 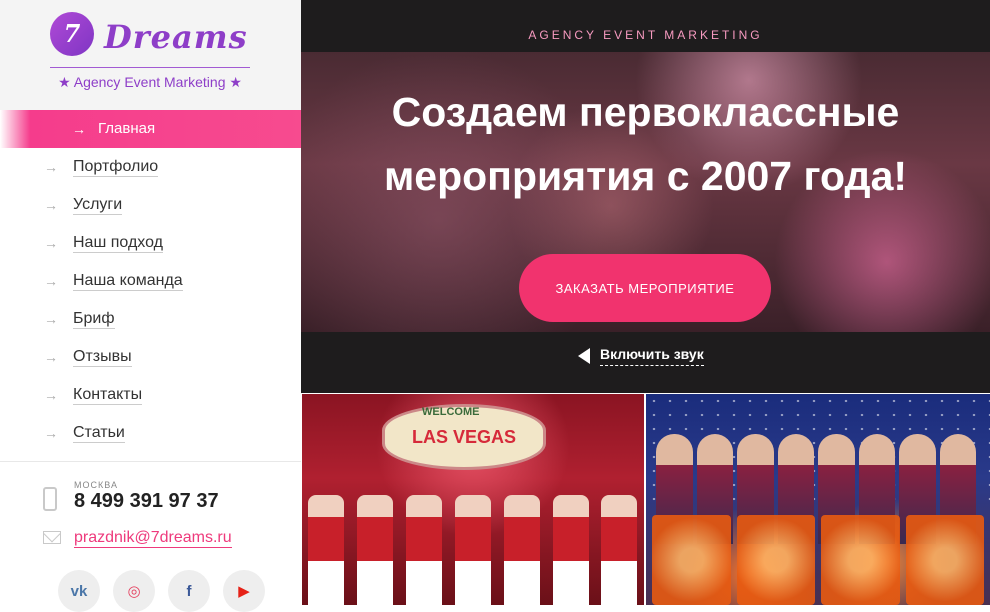 What do you see at coordinates (645, 288) in the screenshot?
I see `order-event-button: ЗАКАЗАТЬ МЕРОПРИЯТИЕ` at bounding box center [645, 288].